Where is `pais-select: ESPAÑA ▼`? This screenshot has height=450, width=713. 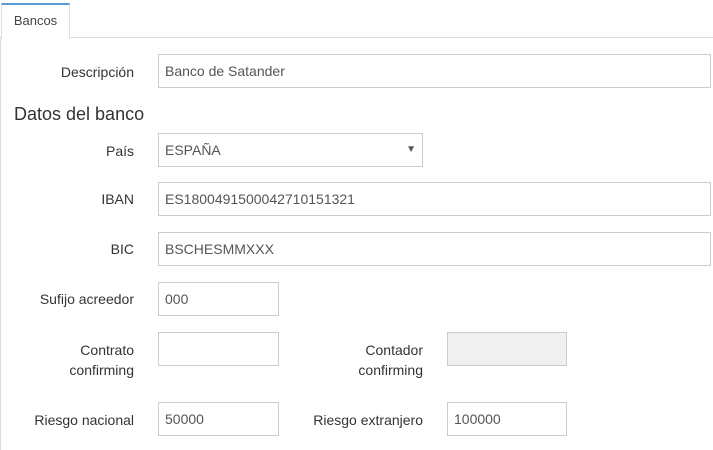 pais-select: ESPAÑA ▼ is located at coordinates (290, 150).